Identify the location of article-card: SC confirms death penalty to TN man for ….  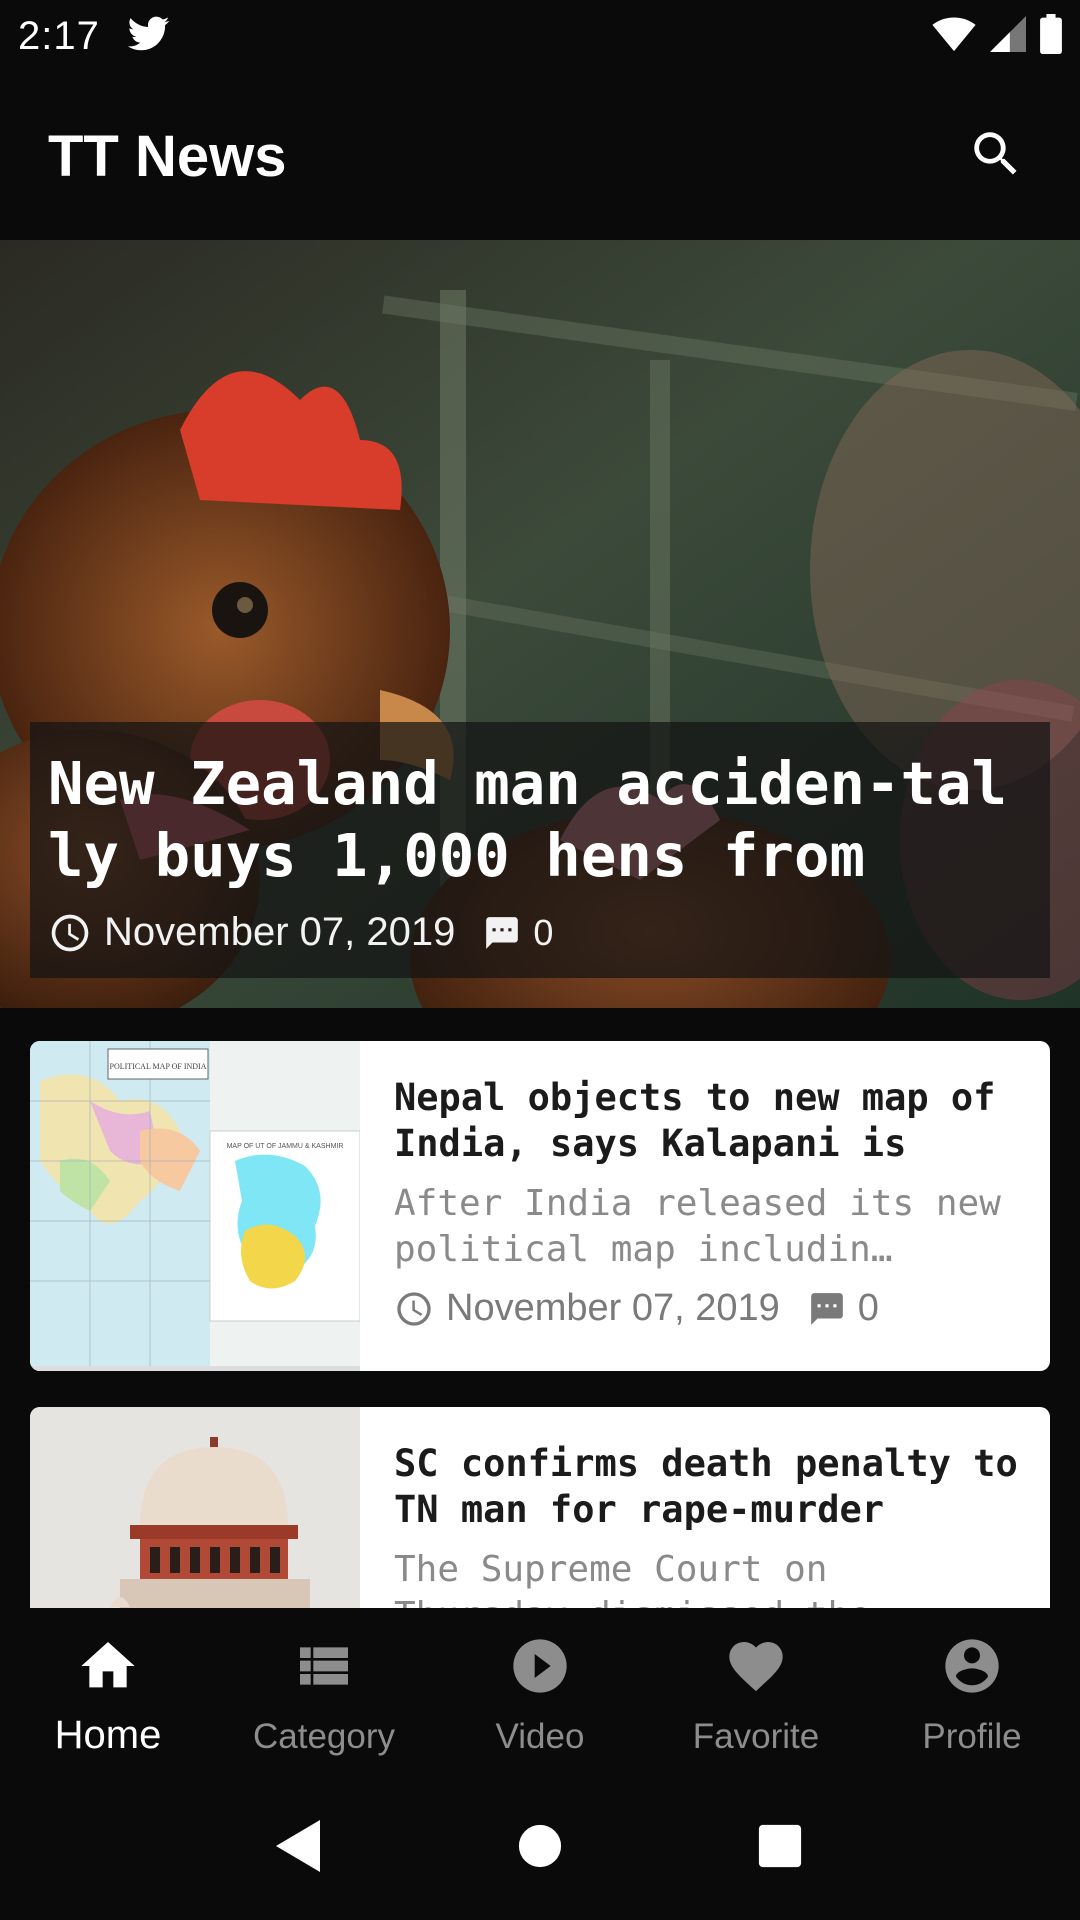
(540, 1507).